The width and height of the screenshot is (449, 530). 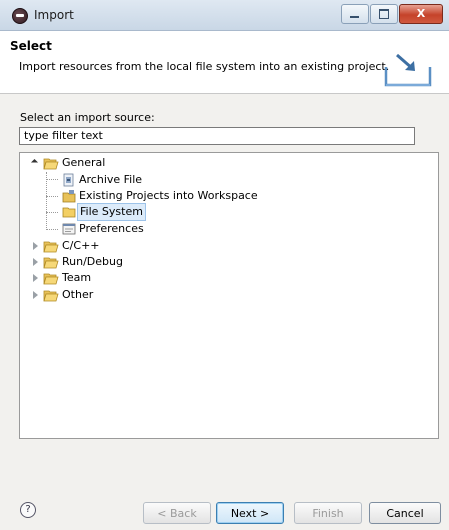 What do you see at coordinates (408, 69) in the screenshot?
I see `import-wizard-icon` at bounding box center [408, 69].